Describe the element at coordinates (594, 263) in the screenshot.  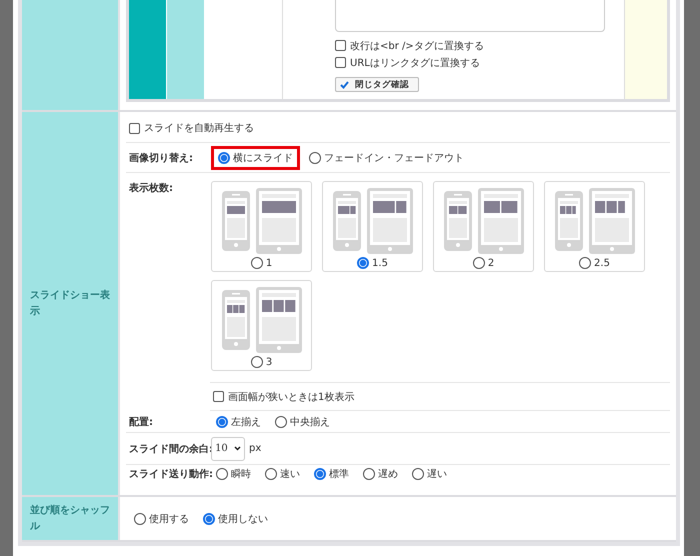
I see `radio-option: 2.5` at that location.